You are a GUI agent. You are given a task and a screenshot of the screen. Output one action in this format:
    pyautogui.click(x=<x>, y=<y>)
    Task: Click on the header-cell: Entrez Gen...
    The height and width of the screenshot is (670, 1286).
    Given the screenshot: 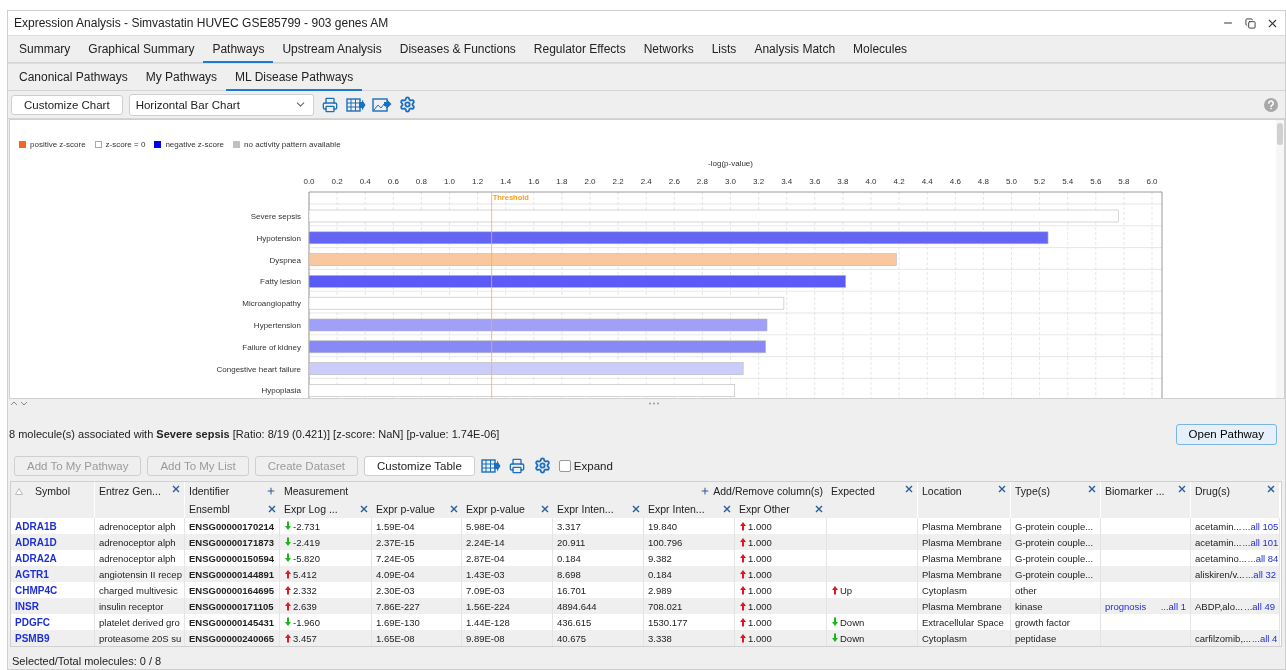 What is the action you would take?
    pyautogui.click(x=140, y=500)
    